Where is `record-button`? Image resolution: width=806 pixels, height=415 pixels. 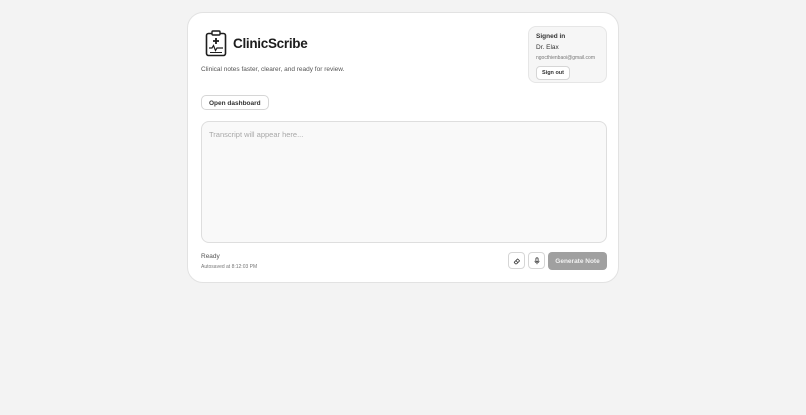
record-button is located at coordinates (536, 260).